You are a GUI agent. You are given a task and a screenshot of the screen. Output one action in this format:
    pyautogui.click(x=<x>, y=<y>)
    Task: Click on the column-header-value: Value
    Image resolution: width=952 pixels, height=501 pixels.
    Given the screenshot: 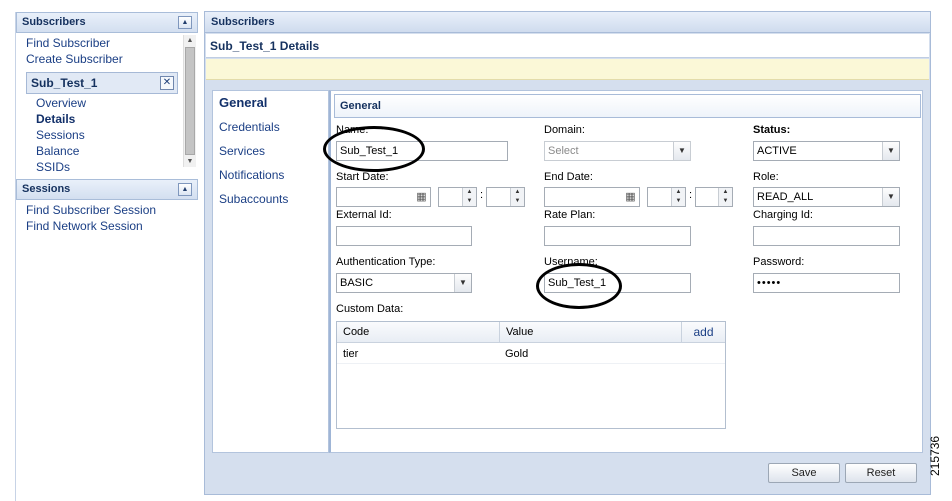 What is the action you would take?
    pyautogui.click(x=589, y=332)
    